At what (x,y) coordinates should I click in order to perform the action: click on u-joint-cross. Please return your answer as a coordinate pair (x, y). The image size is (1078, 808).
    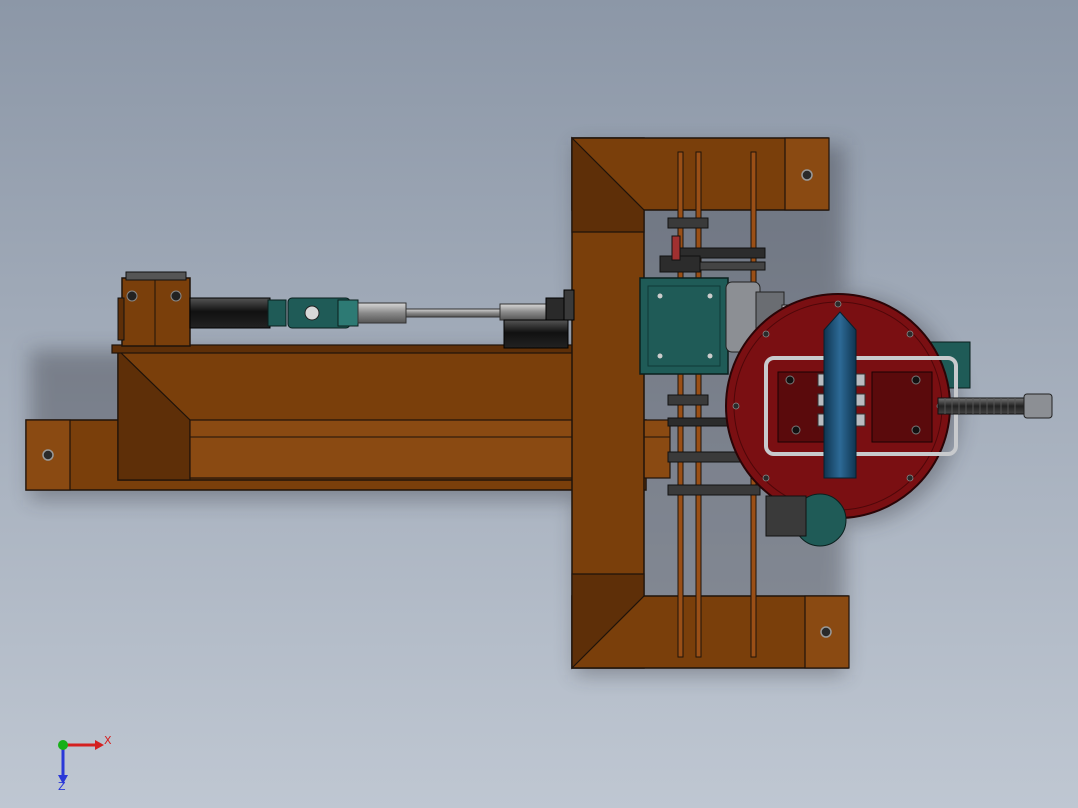
    Looking at the image, I should click on (312, 313).